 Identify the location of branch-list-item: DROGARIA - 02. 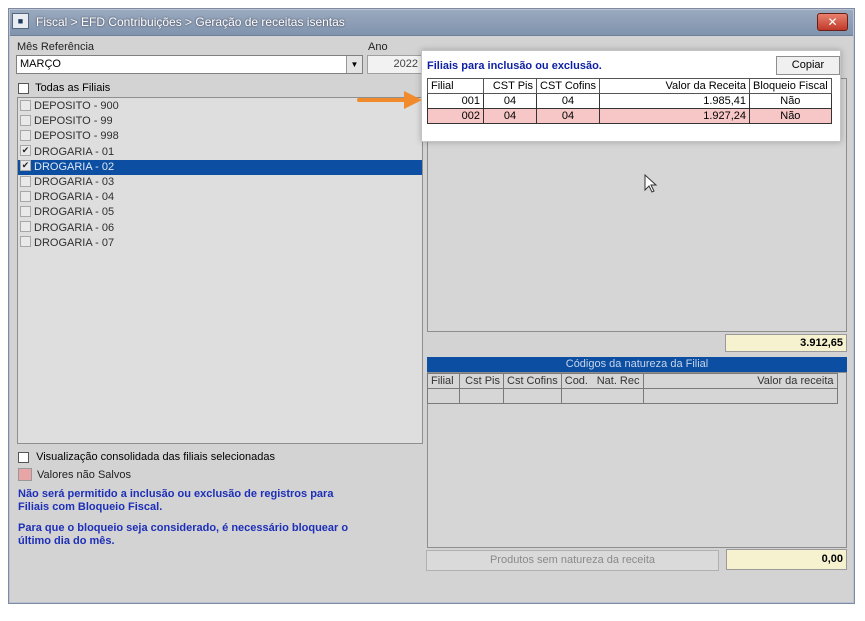
(220, 167).